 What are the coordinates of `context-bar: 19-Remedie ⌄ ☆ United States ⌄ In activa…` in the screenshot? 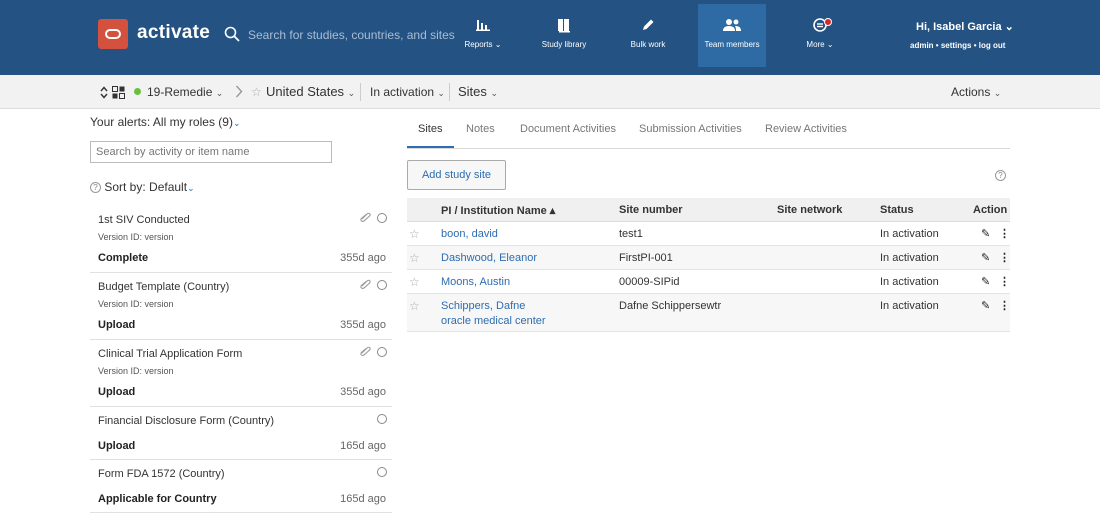 It's located at (550, 92).